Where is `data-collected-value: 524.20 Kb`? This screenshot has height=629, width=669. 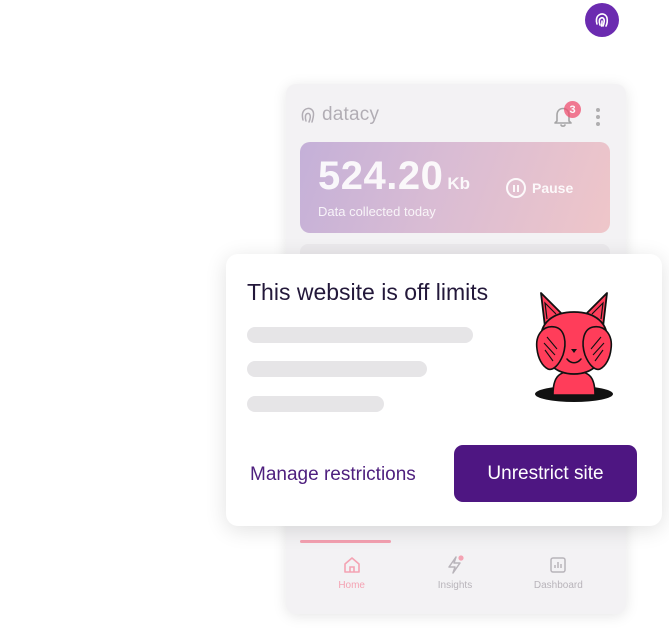 data-collected-value: 524.20 Kb is located at coordinates (394, 176).